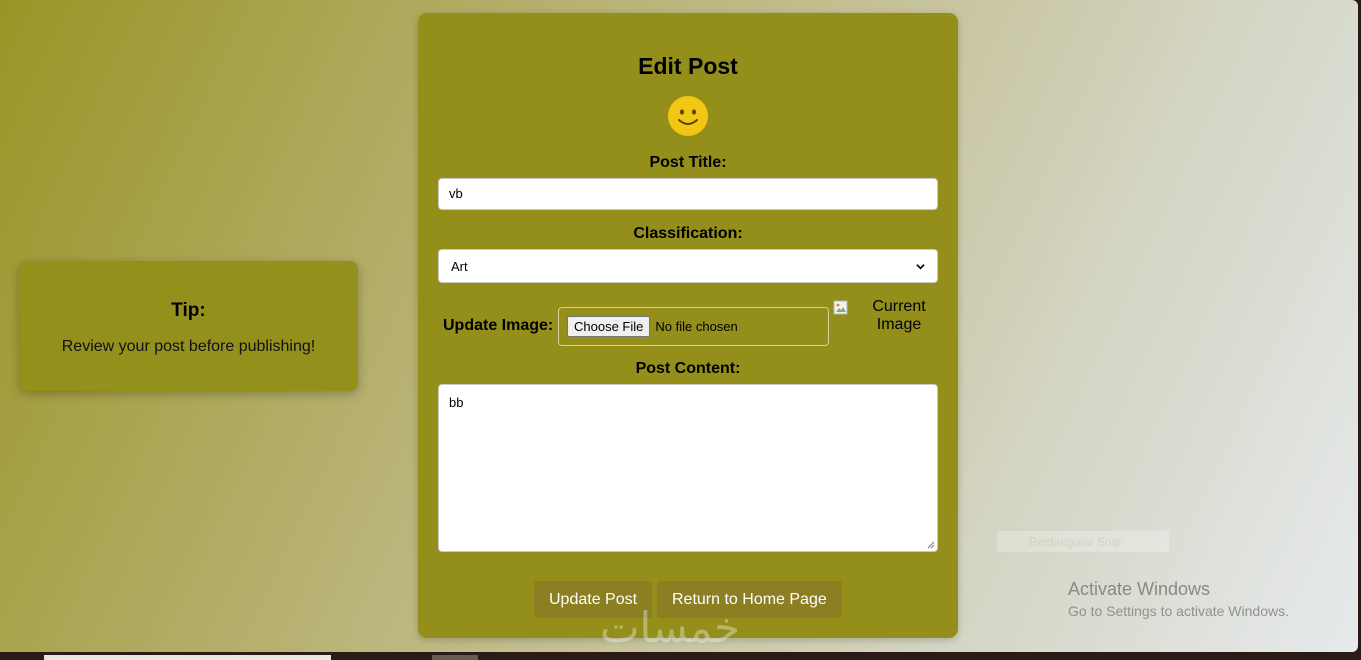  I want to click on snip-tool-ghost: Rectangular Snip, so click(1083, 541).